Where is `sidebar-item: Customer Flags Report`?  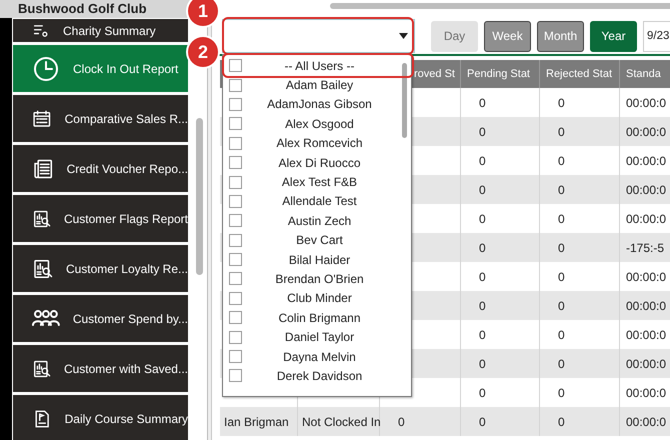 sidebar-item: Customer Flags Report is located at coordinates (100, 218).